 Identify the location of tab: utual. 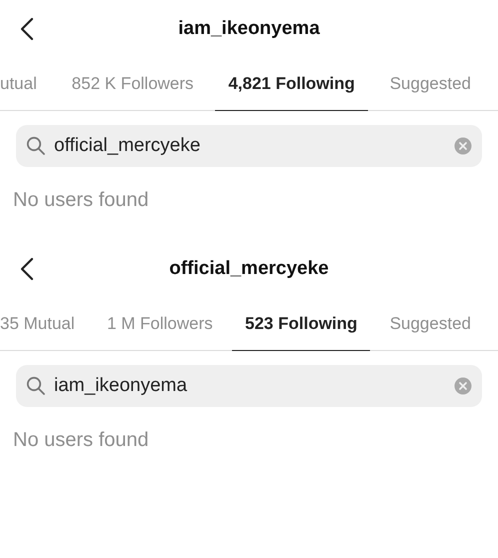
(25, 84).